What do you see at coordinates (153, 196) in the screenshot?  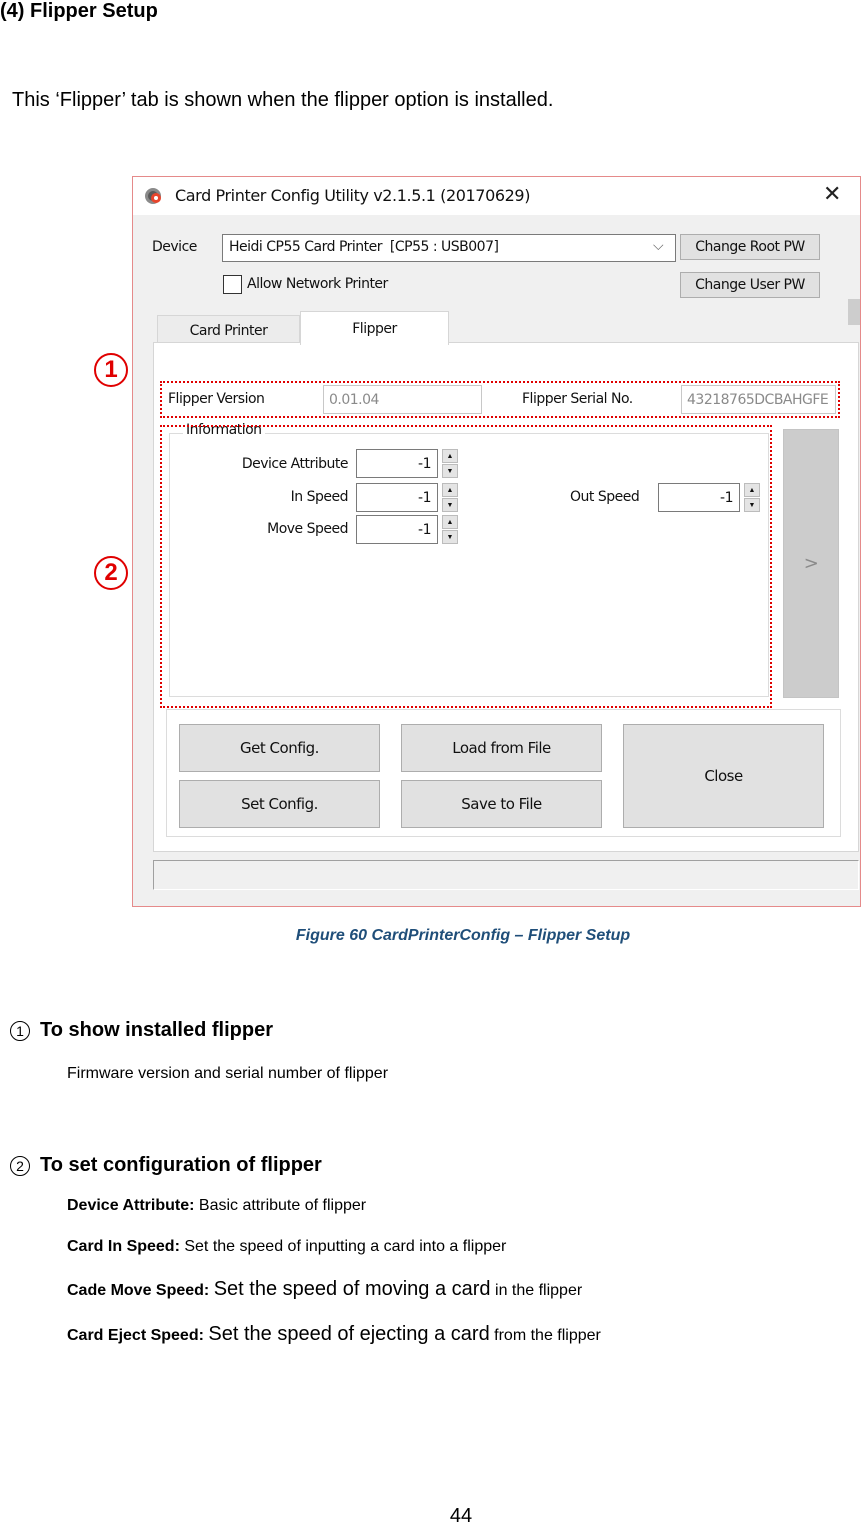 I see `gear-app-icon` at bounding box center [153, 196].